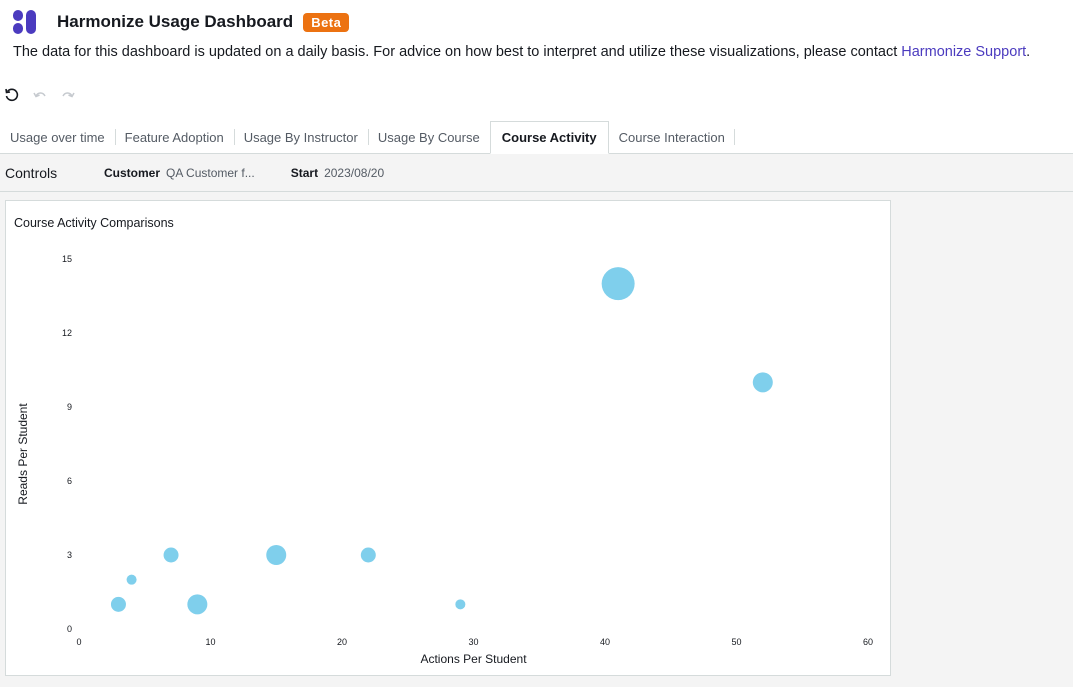 The width and height of the screenshot is (1073, 687). What do you see at coordinates (67, 333) in the screenshot?
I see `y-tick-label: 12` at bounding box center [67, 333].